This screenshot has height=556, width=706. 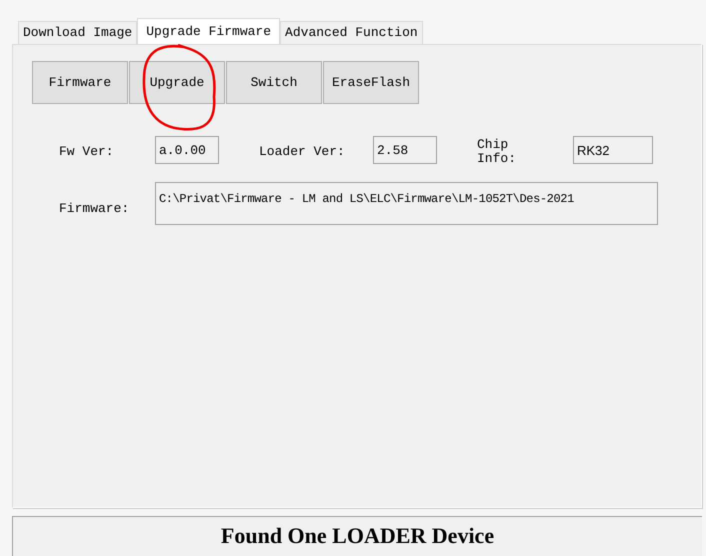 I want to click on field-label: Chip Info:, so click(x=497, y=152).